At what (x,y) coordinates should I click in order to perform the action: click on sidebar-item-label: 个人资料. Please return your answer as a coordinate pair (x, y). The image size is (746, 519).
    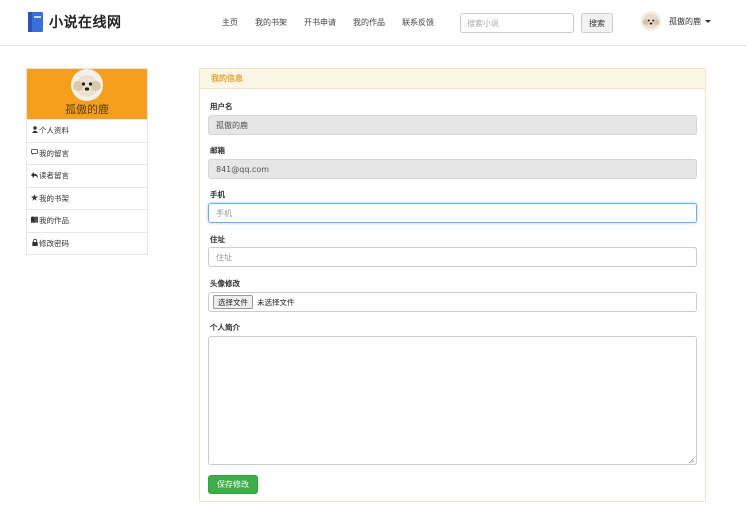
    Looking at the image, I should click on (54, 131).